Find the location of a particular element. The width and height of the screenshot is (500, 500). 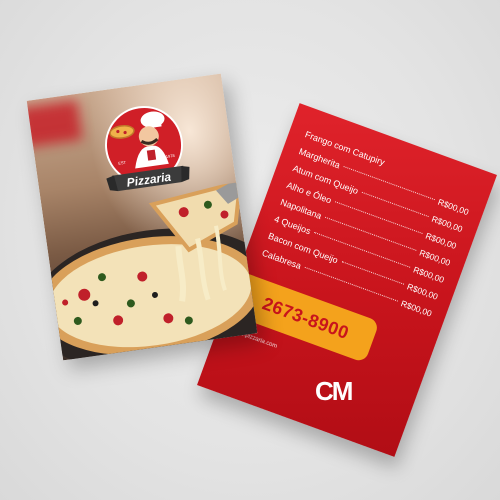

background-blur is located at coordinates (54, 123).